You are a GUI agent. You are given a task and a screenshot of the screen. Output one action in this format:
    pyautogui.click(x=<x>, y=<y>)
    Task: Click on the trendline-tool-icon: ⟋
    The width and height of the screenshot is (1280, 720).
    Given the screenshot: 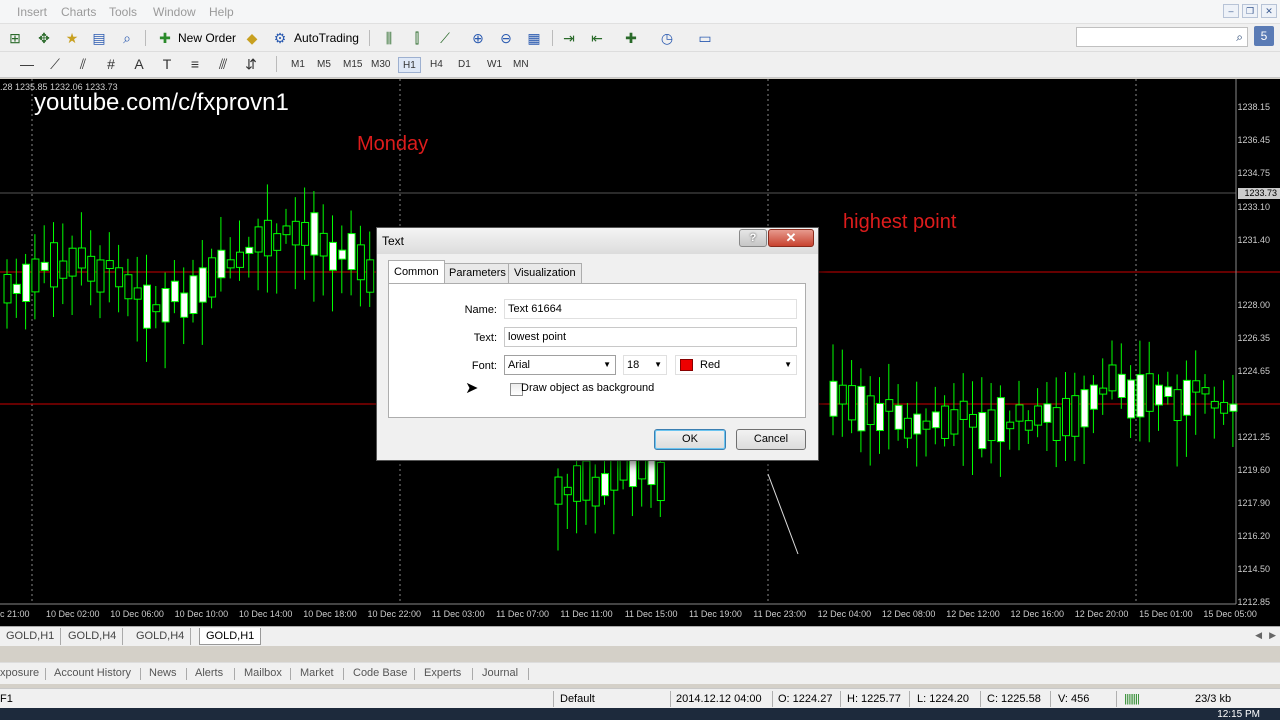 What is the action you would take?
    pyautogui.click(x=55, y=64)
    